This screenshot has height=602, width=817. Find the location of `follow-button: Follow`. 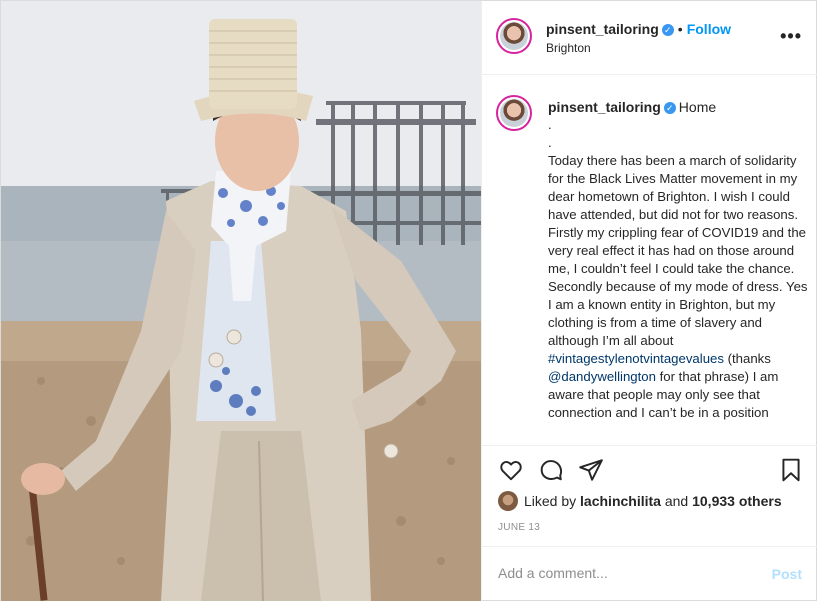

follow-button: Follow is located at coordinates (709, 29).